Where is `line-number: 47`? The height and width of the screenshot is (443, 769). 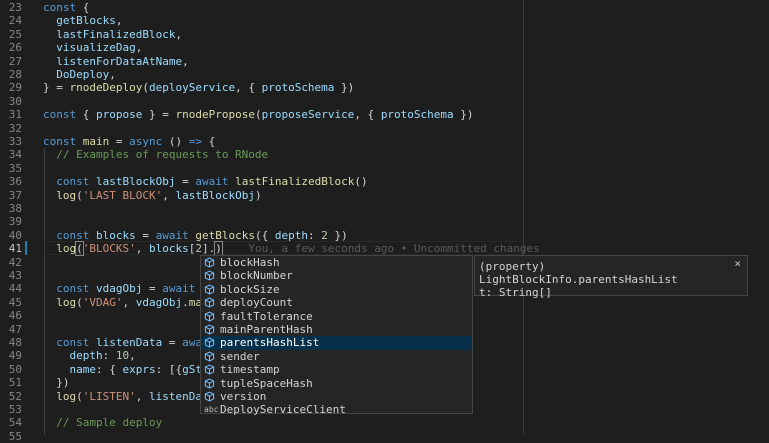
line-number: 47 is located at coordinates (15, 329).